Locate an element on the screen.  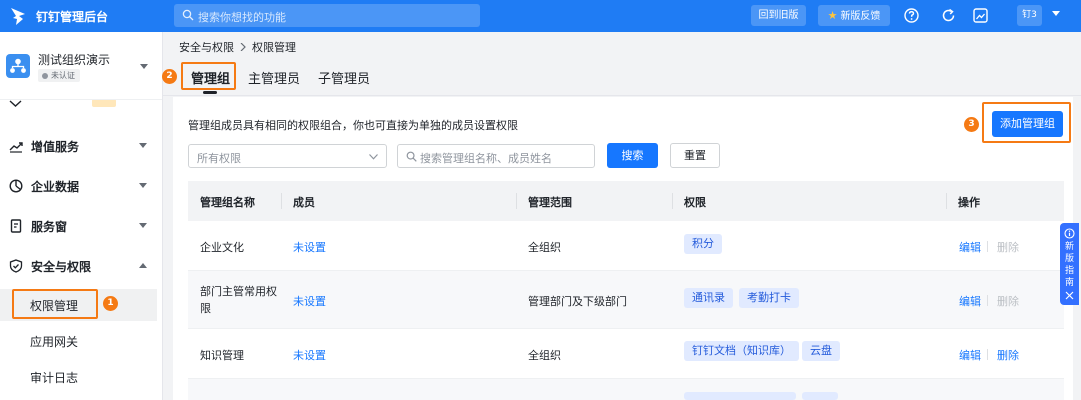
add-admin-group-button: 添加管理组 is located at coordinates (1027, 124).